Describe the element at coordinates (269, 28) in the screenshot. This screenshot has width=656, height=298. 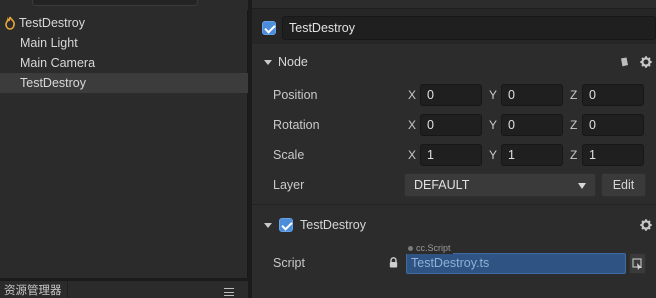
I see `node-active-checkbox` at that location.